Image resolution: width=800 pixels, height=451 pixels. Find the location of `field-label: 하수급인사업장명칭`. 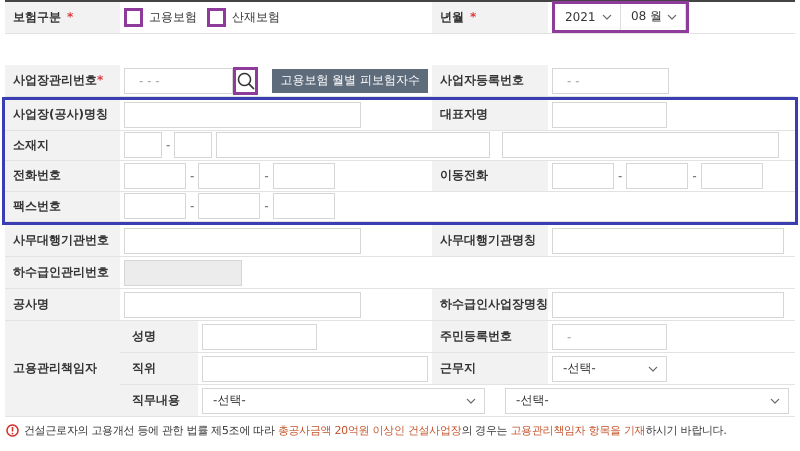

field-label: 하수급인사업장명칭 is located at coordinates (494, 304).